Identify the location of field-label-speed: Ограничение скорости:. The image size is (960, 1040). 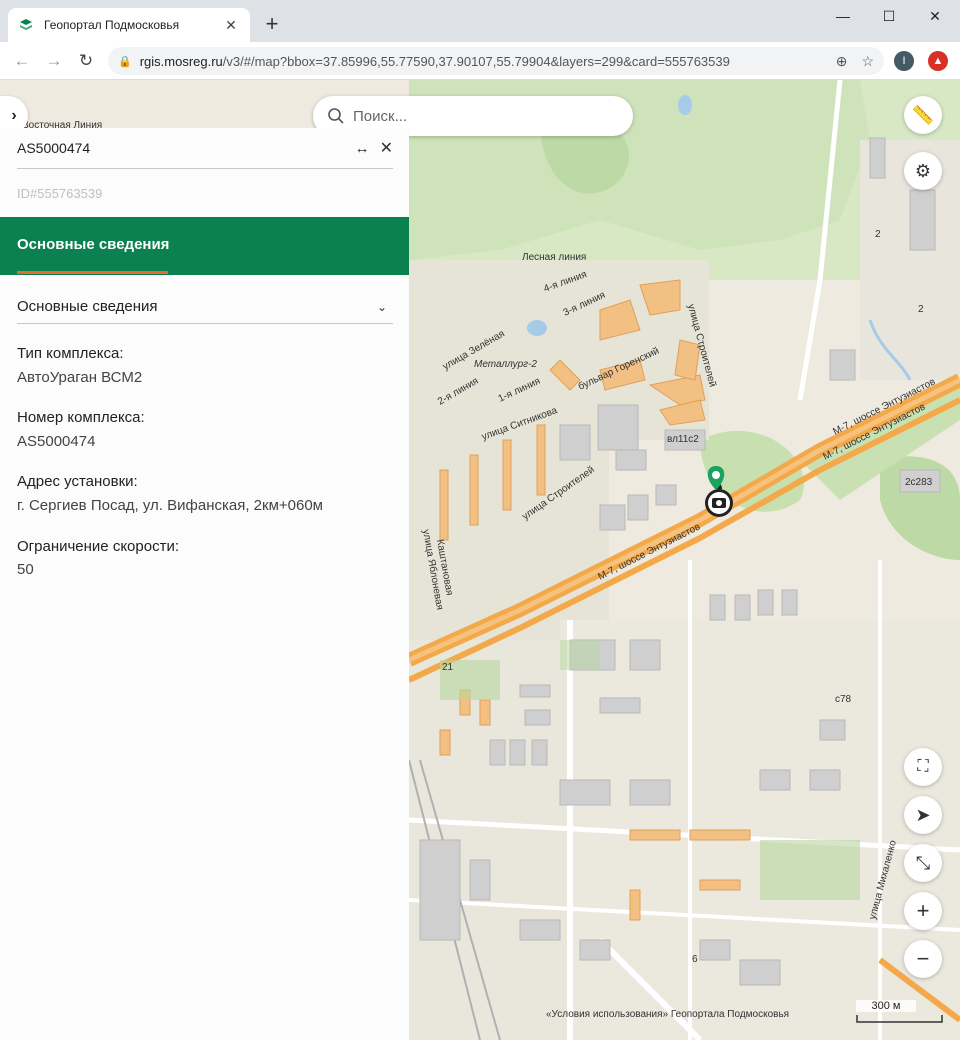
(98, 546).